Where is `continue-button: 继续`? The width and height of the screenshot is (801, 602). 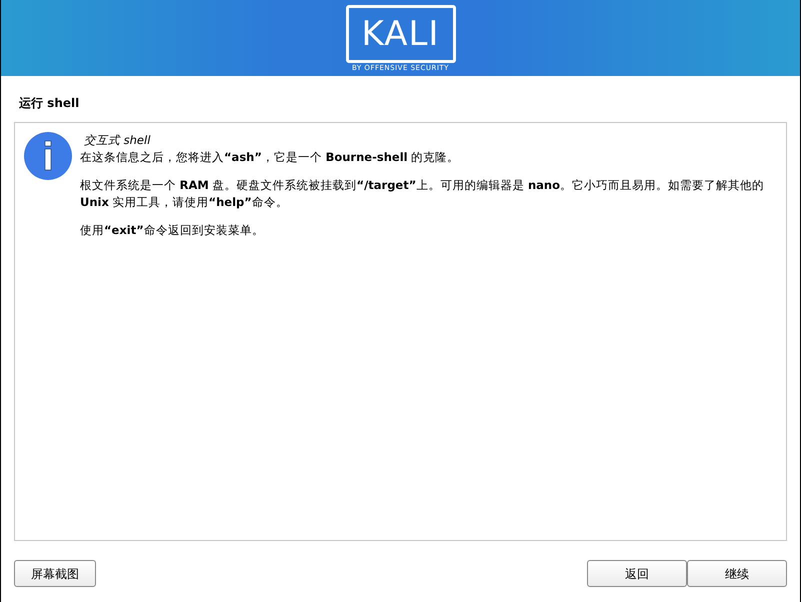 continue-button: 继续 is located at coordinates (737, 573).